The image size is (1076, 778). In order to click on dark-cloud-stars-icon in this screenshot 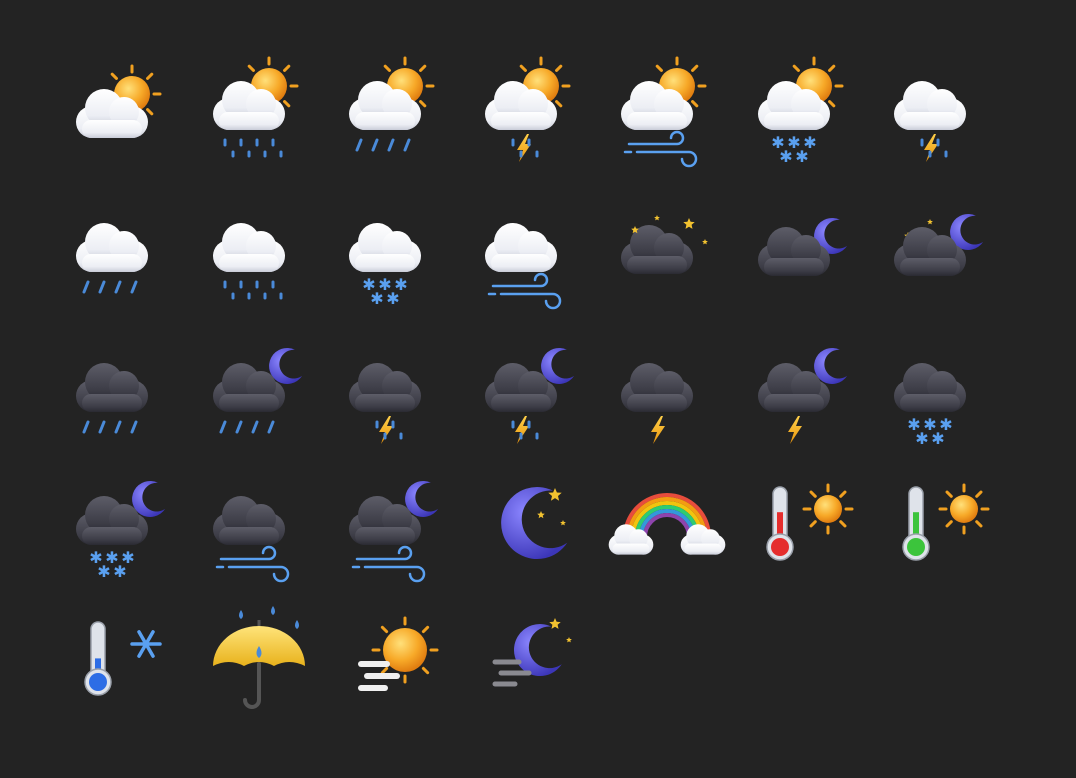, I will do `click(667, 252)`.